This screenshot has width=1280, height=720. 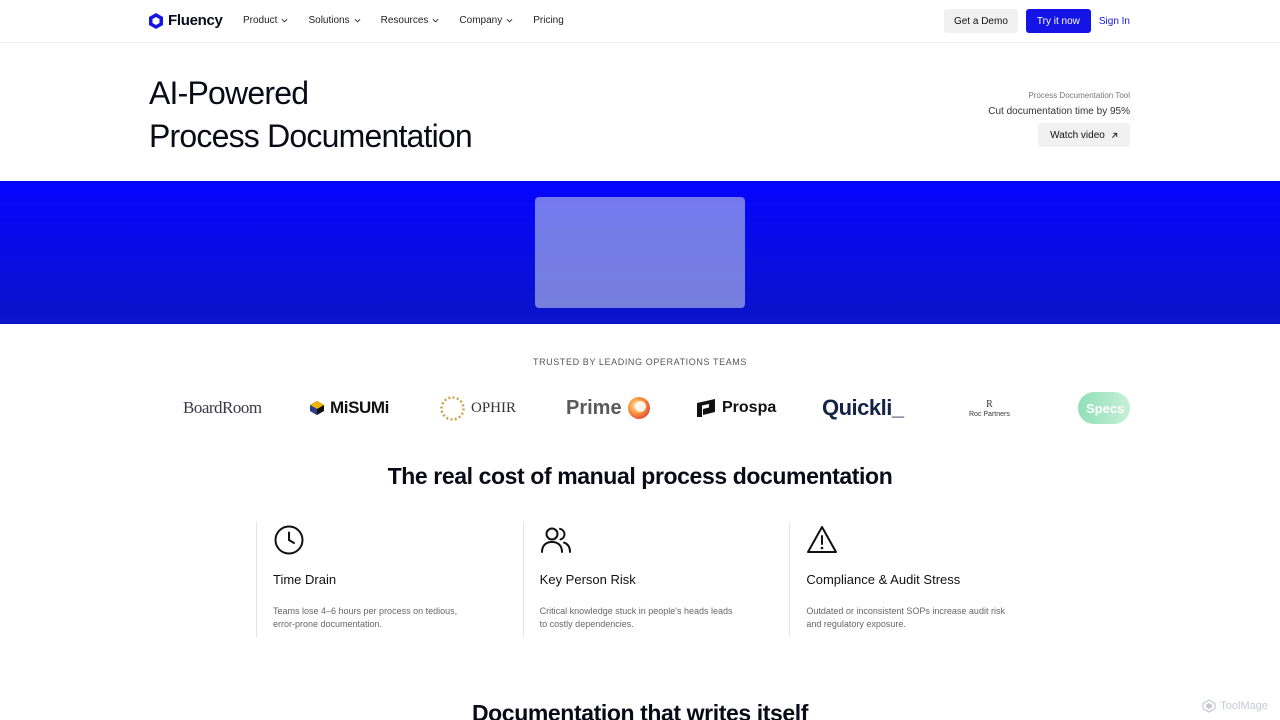 I want to click on nav-pricing: Pricing, so click(x=548, y=20).